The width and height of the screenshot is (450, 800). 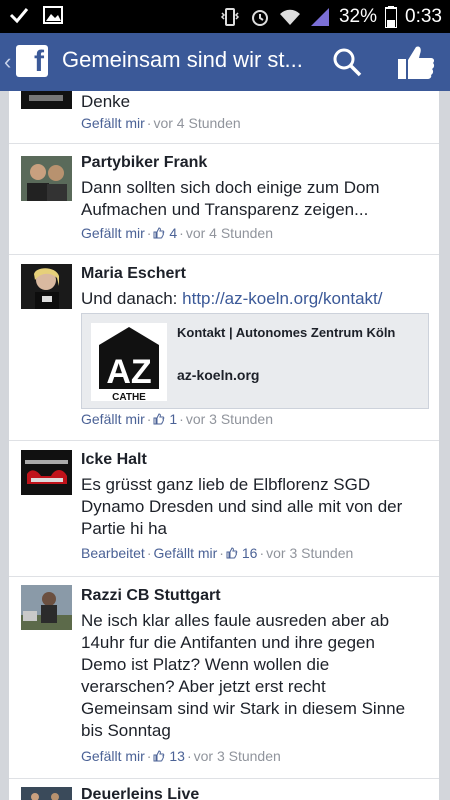 What do you see at coordinates (113, 553) in the screenshot?
I see `edited-label: Bearbeitet` at bounding box center [113, 553].